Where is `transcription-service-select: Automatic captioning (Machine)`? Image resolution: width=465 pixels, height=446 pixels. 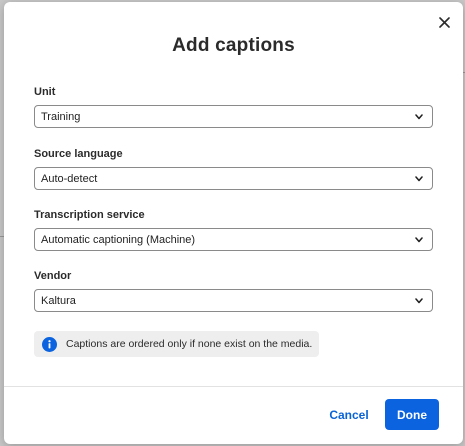
transcription-service-select: Automatic captioning (Machine) is located at coordinates (233, 239).